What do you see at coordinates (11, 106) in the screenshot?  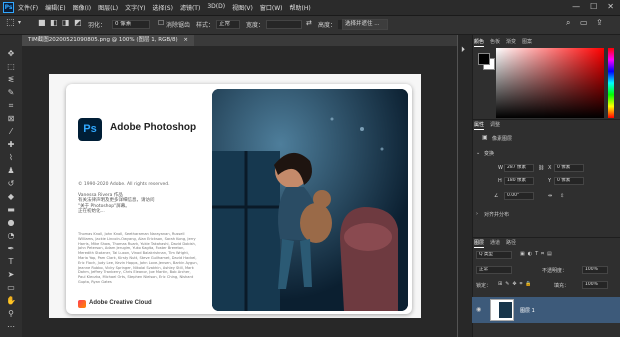 I see `crop-tool-icon: ⌗` at bounding box center [11, 106].